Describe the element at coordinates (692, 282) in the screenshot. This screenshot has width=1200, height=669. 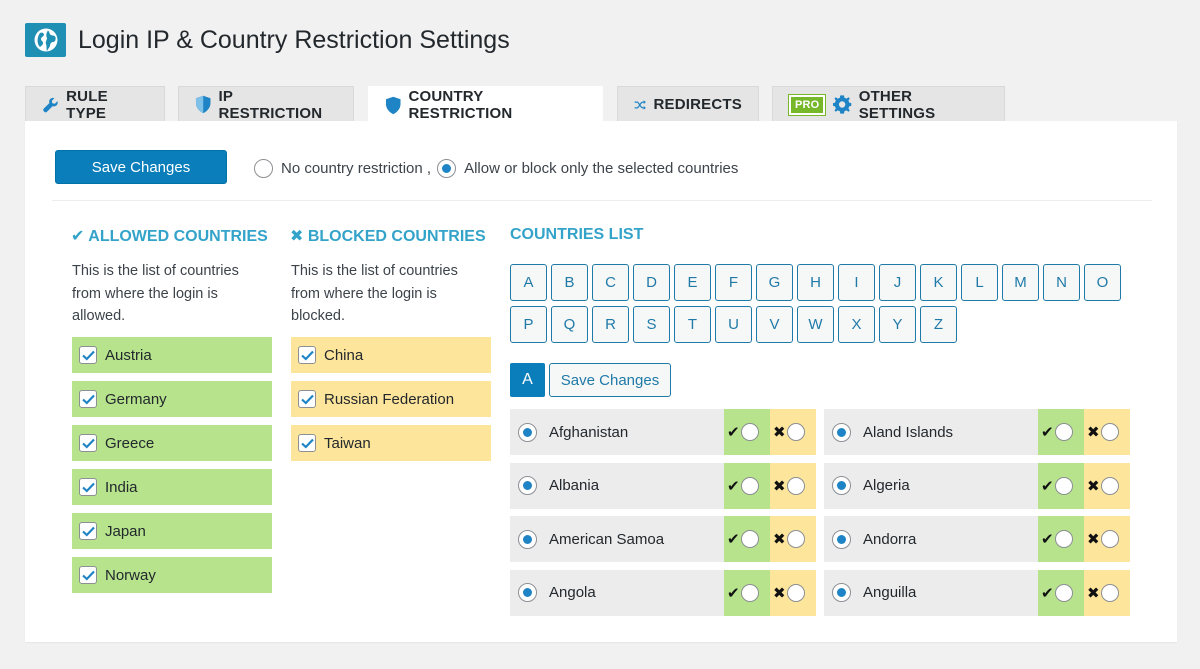
I see `letter-button-e: E` at that location.